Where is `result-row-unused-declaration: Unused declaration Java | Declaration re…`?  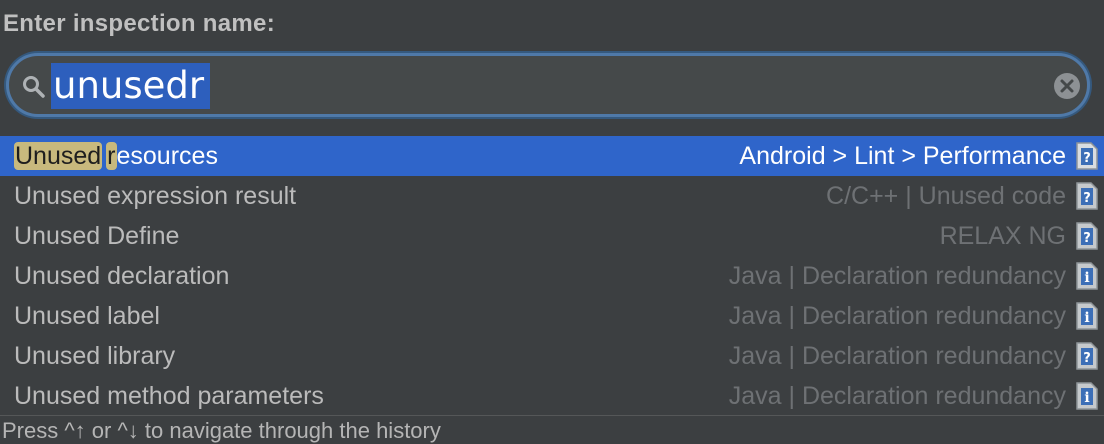
result-row-unused-declaration: Unused declaration Java | Declaration re… is located at coordinates (552, 276).